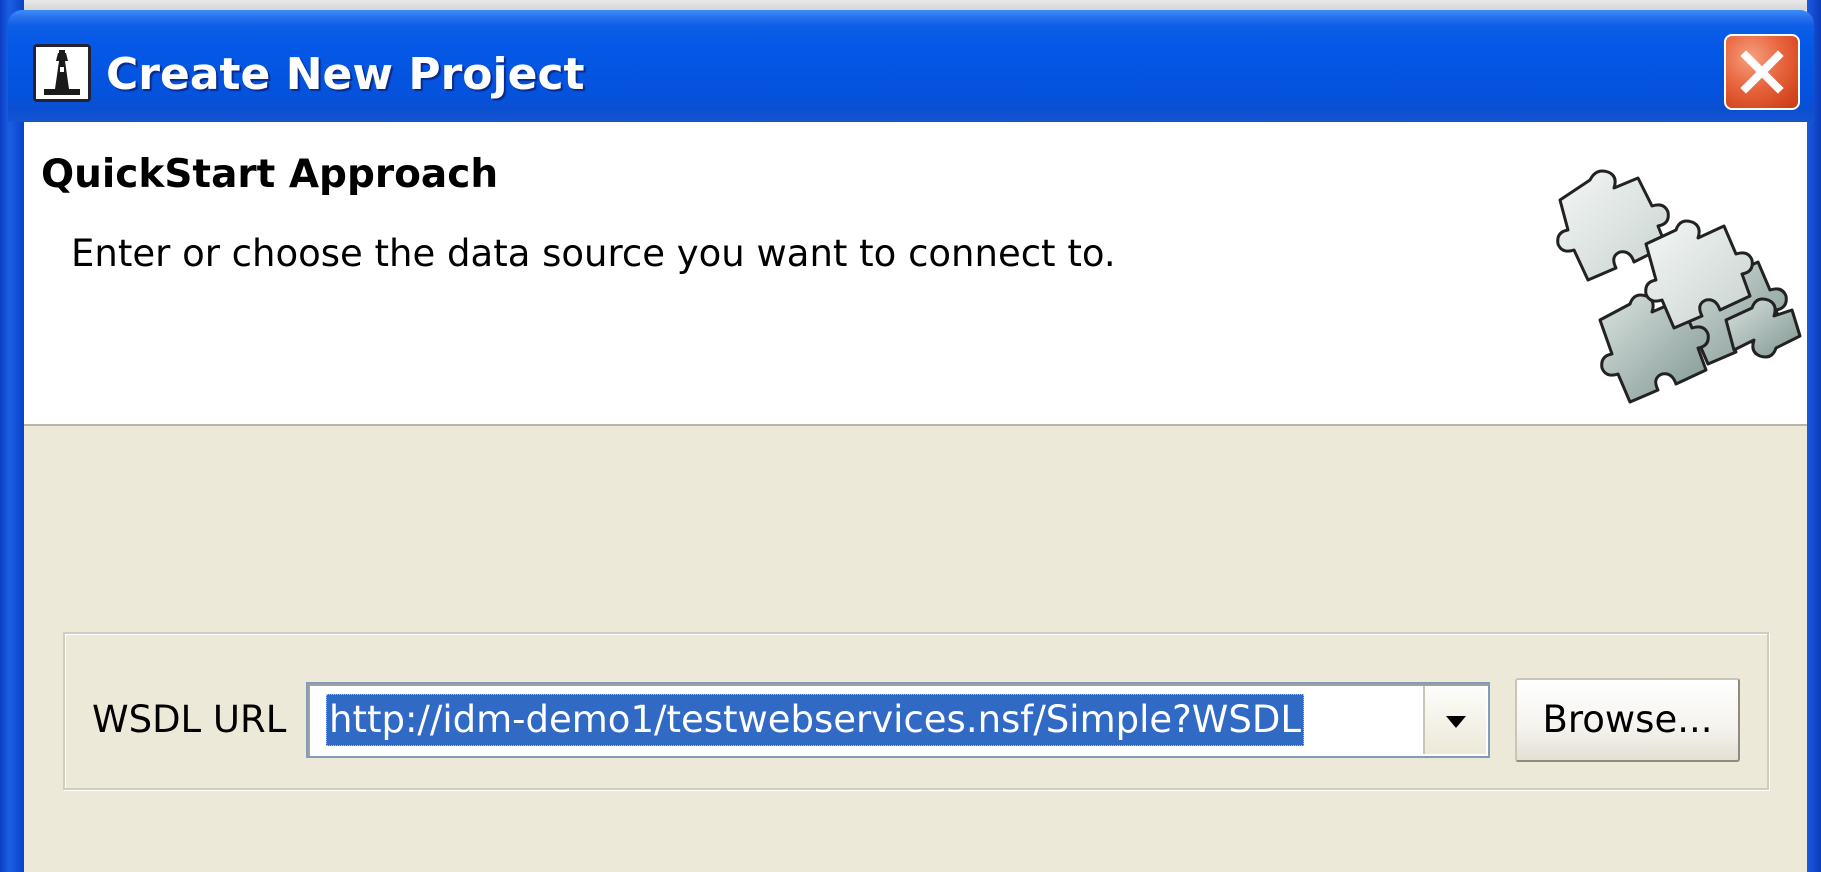 The image size is (1821, 872). I want to click on close-button, so click(1762, 72).